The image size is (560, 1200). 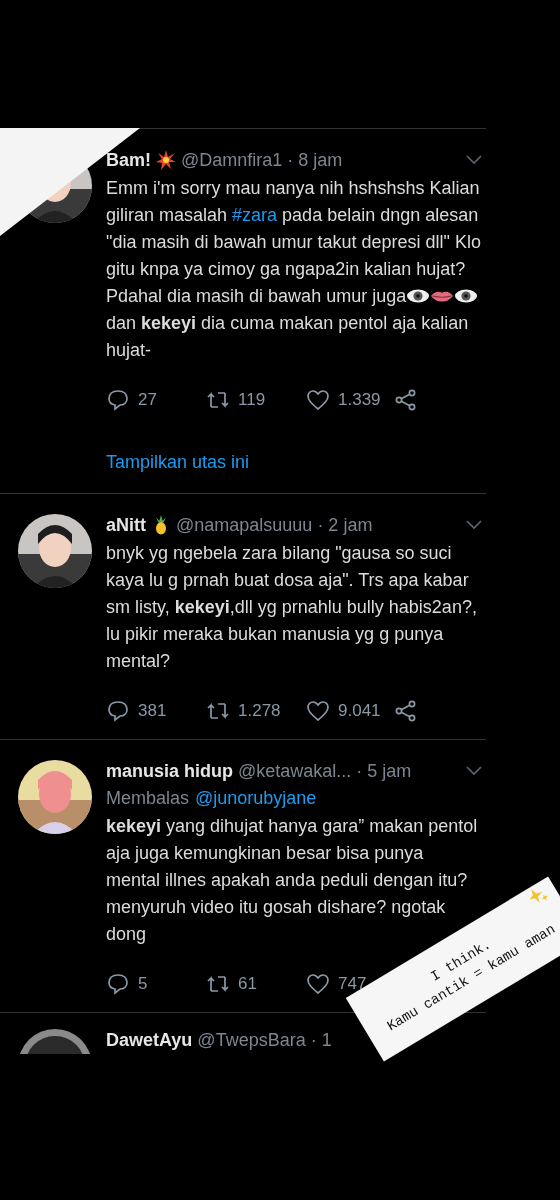 I want to click on tweet-text: kekeyi yang dihujat hanya gara” makan pentol aja juga kemungkinan besar bisa punya mental illnes apakah anda peduli dengan itu? menyuruh video itu gosah dishare? ngotak dong, so click(x=292, y=880).